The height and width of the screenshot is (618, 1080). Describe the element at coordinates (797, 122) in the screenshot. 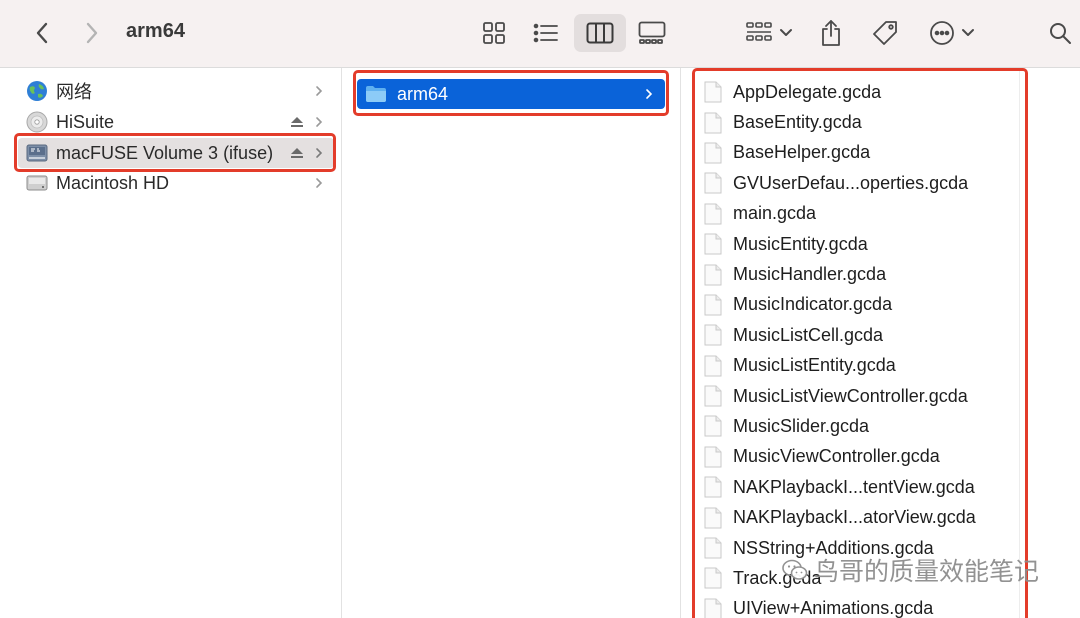

I see `file-name: BaseEntity.gcda` at that location.